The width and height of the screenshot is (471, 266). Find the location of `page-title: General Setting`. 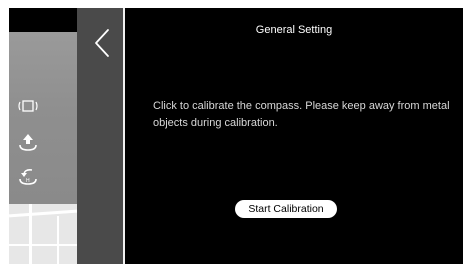

page-title: General Setting is located at coordinates (294, 30).